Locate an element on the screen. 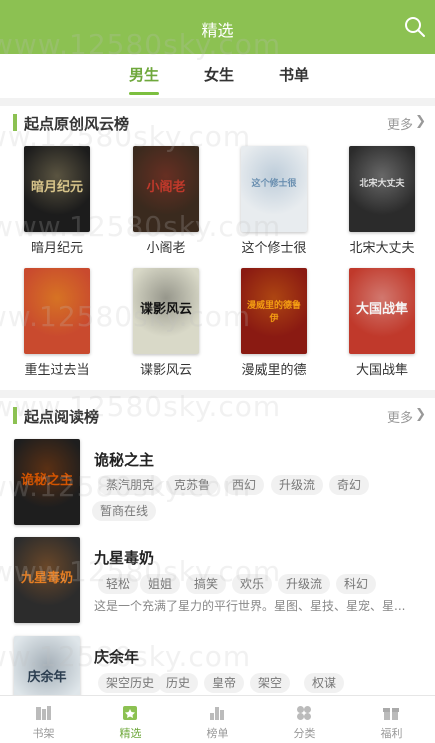 The height and width of the screenshot is (743, 435). genre-tag: 历史 is located at coordinates (178, 683).